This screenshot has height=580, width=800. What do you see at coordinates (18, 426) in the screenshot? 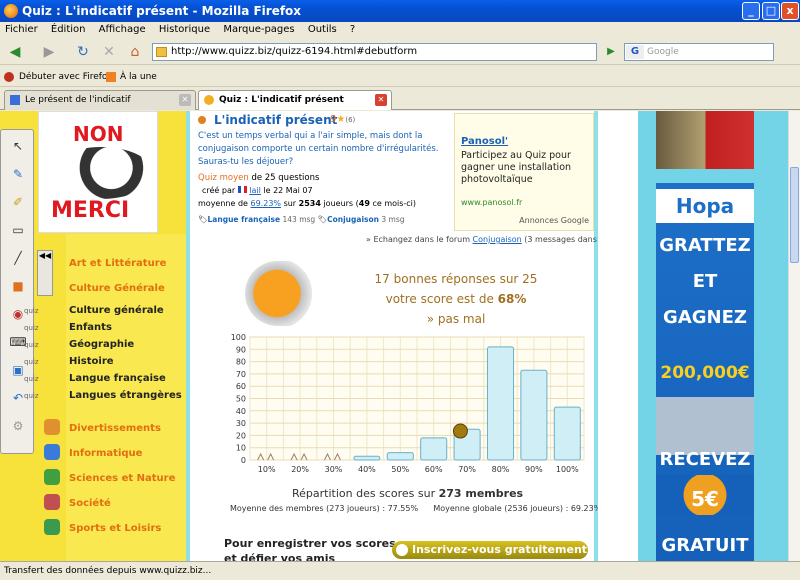
I see `settings-tool-icon: ⚙` at bounding box center [18, 426].